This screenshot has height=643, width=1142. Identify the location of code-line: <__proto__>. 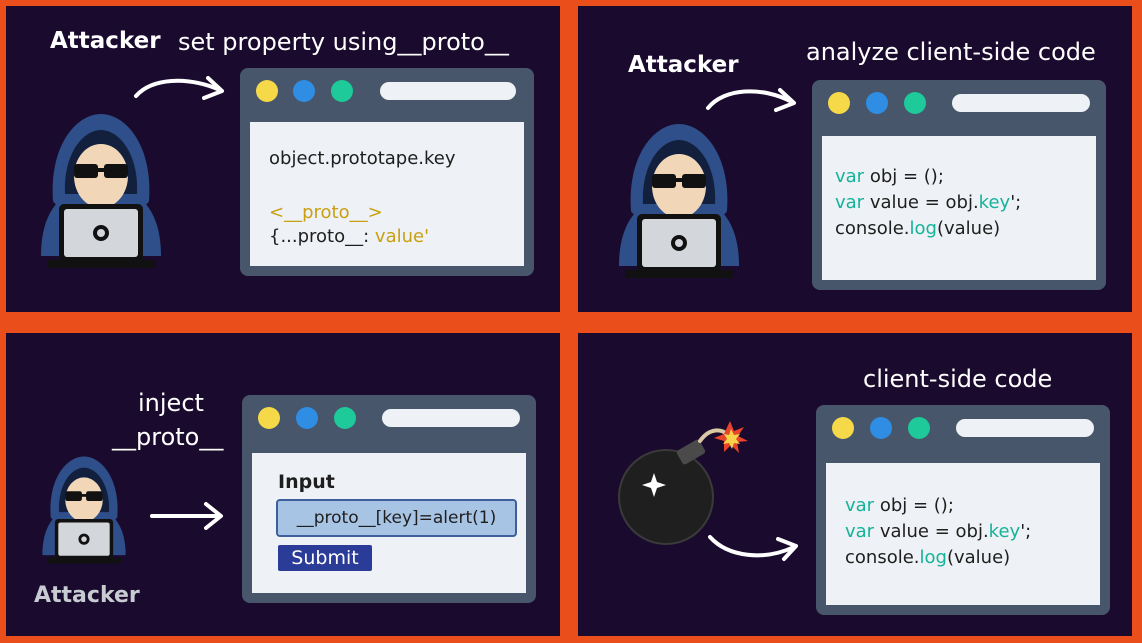
(326, 212).